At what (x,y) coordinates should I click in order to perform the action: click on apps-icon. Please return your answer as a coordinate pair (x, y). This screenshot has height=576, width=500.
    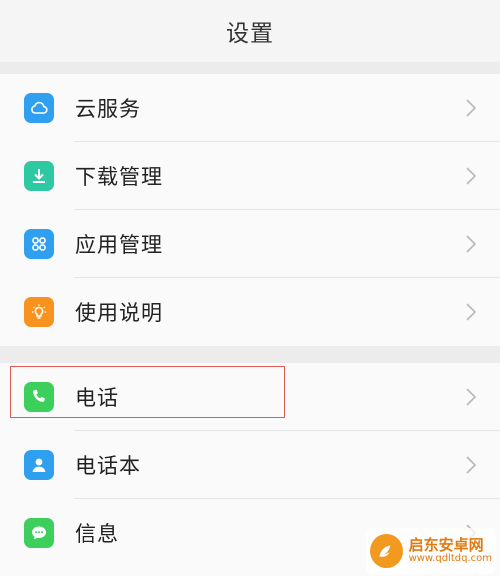
    Looking at the image, I should click on (39, 244).